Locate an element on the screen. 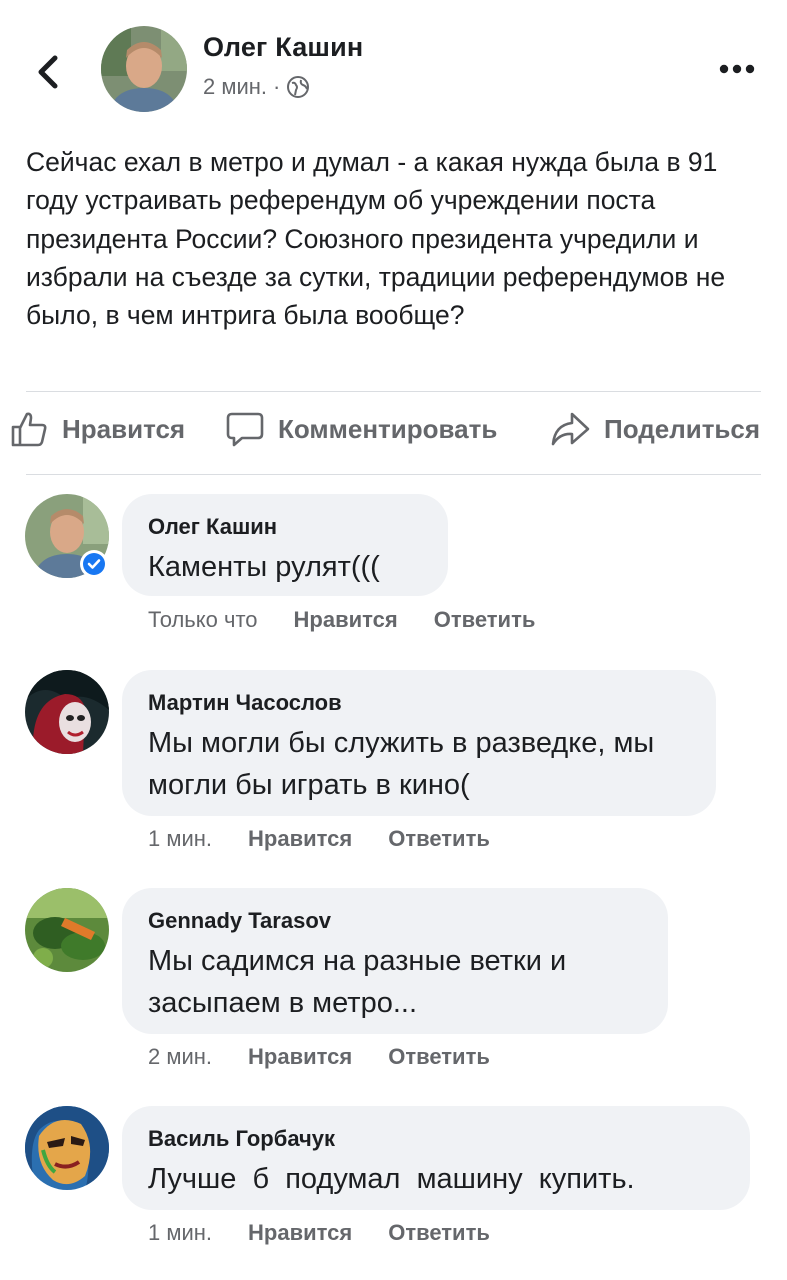 This screenshot has width=787, height=1280. author-avatar is located at coordinates (144, 69).